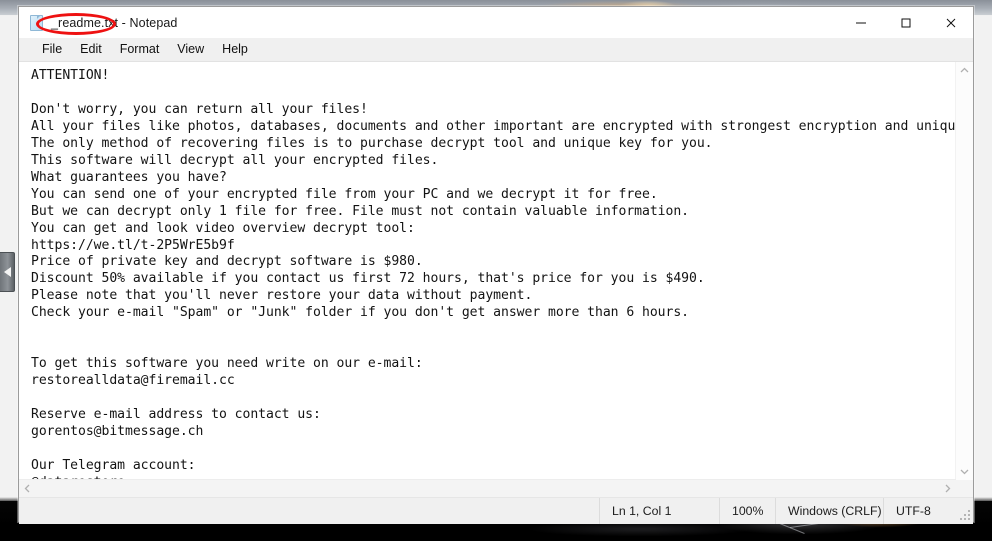 This screenshot has height=541, width=992. I want to click on menubar: File Edit Format View Help, so click(496, 49).